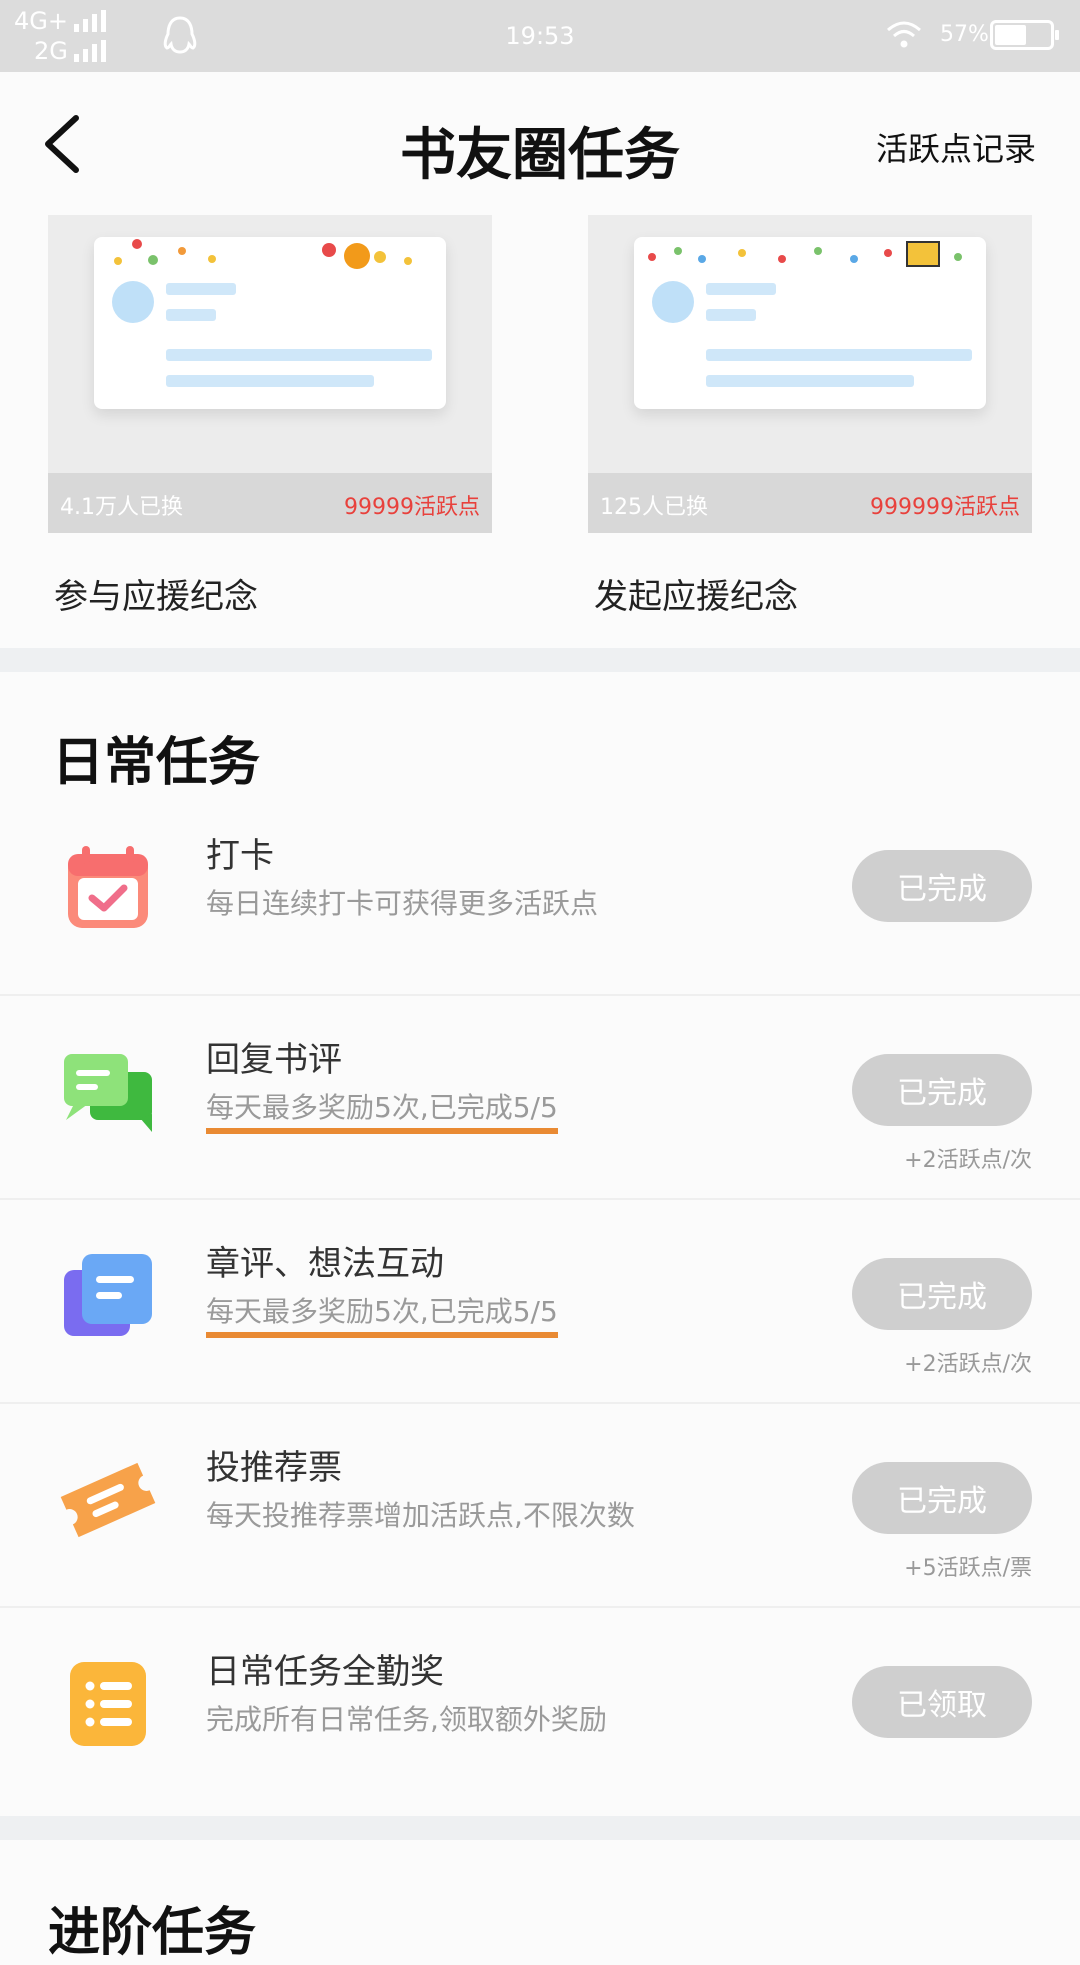 This screenshot has height=1965, width=1080. I want to click on calendar-check-icon, so click(108, 887).